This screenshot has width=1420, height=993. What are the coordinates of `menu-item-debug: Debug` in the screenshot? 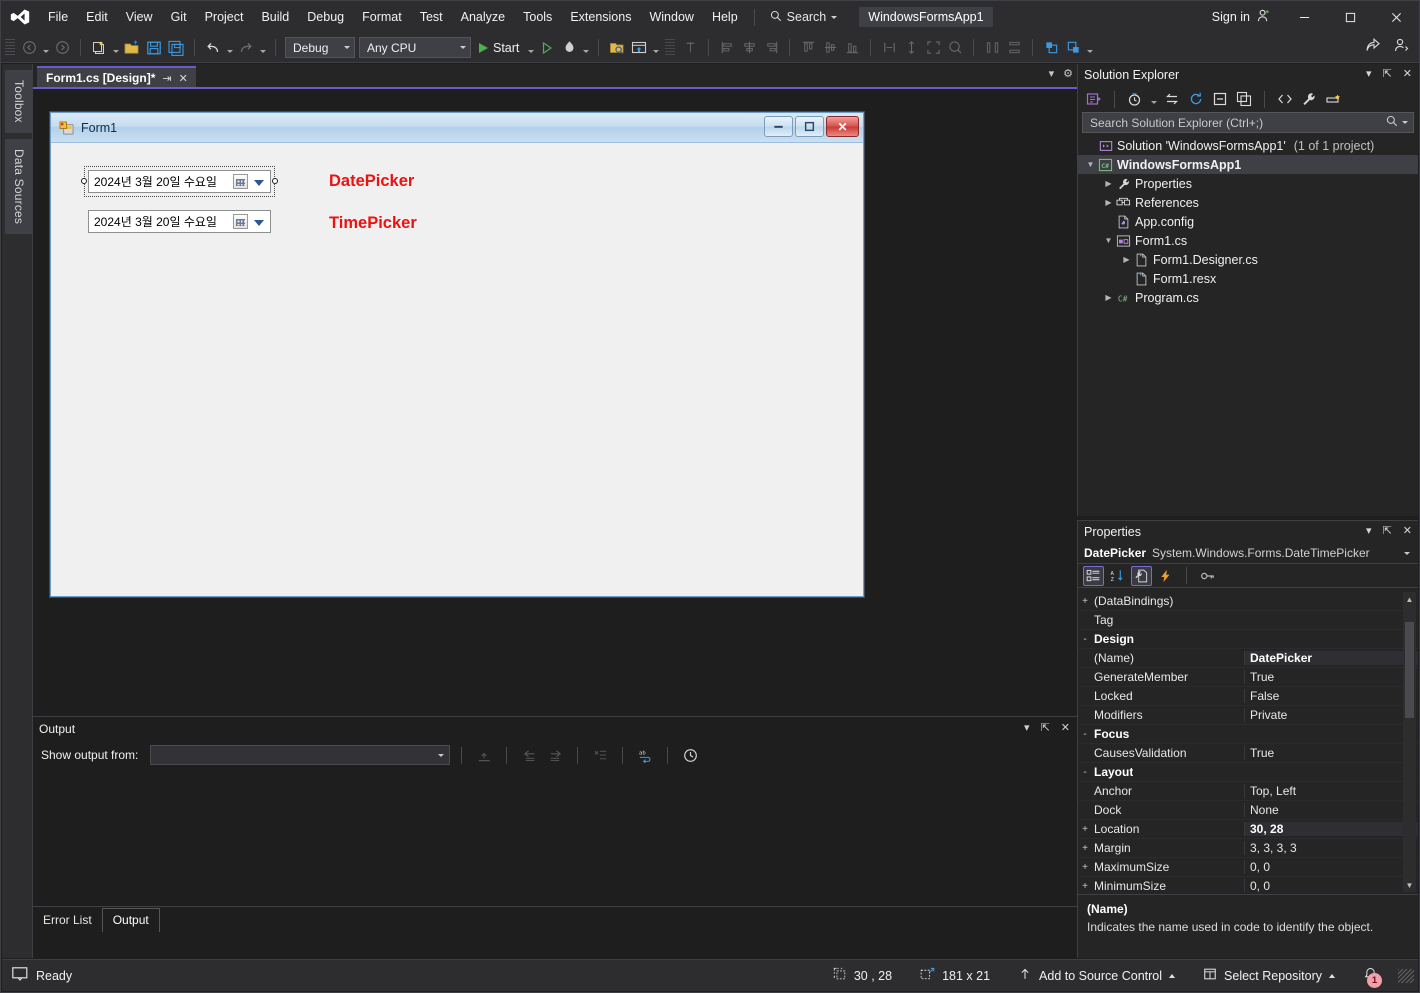 It's located at (325, 17).